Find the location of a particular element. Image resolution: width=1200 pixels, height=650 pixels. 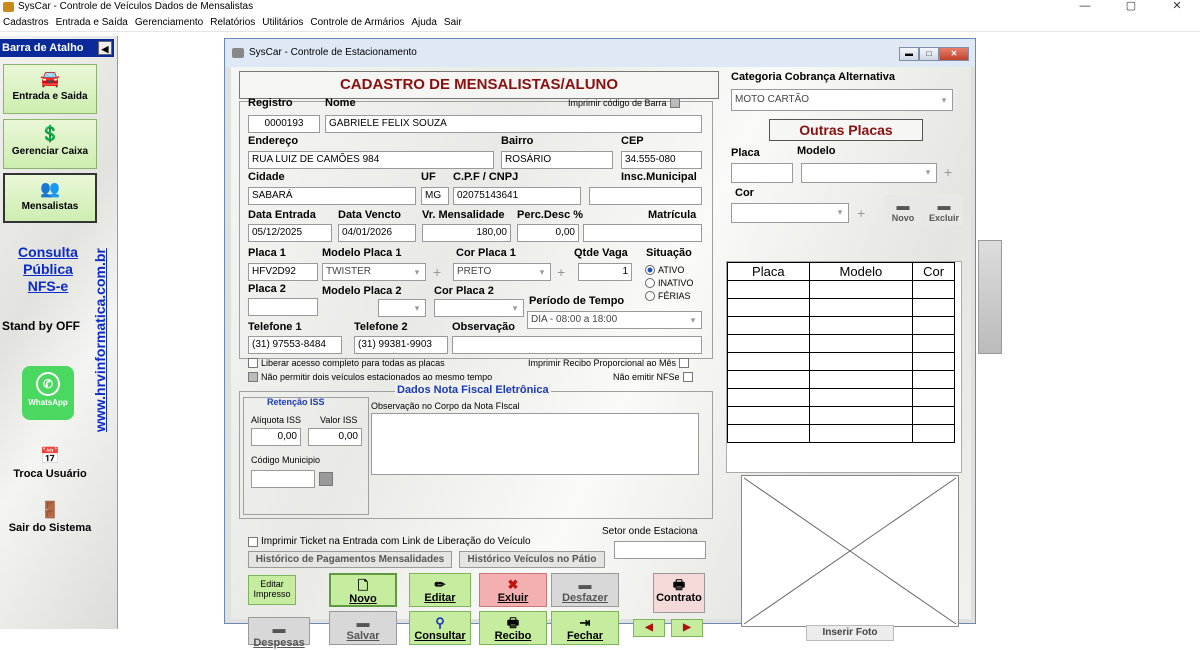

outras-novo-button: ▬ Novo is located at coordinates (903, 210).